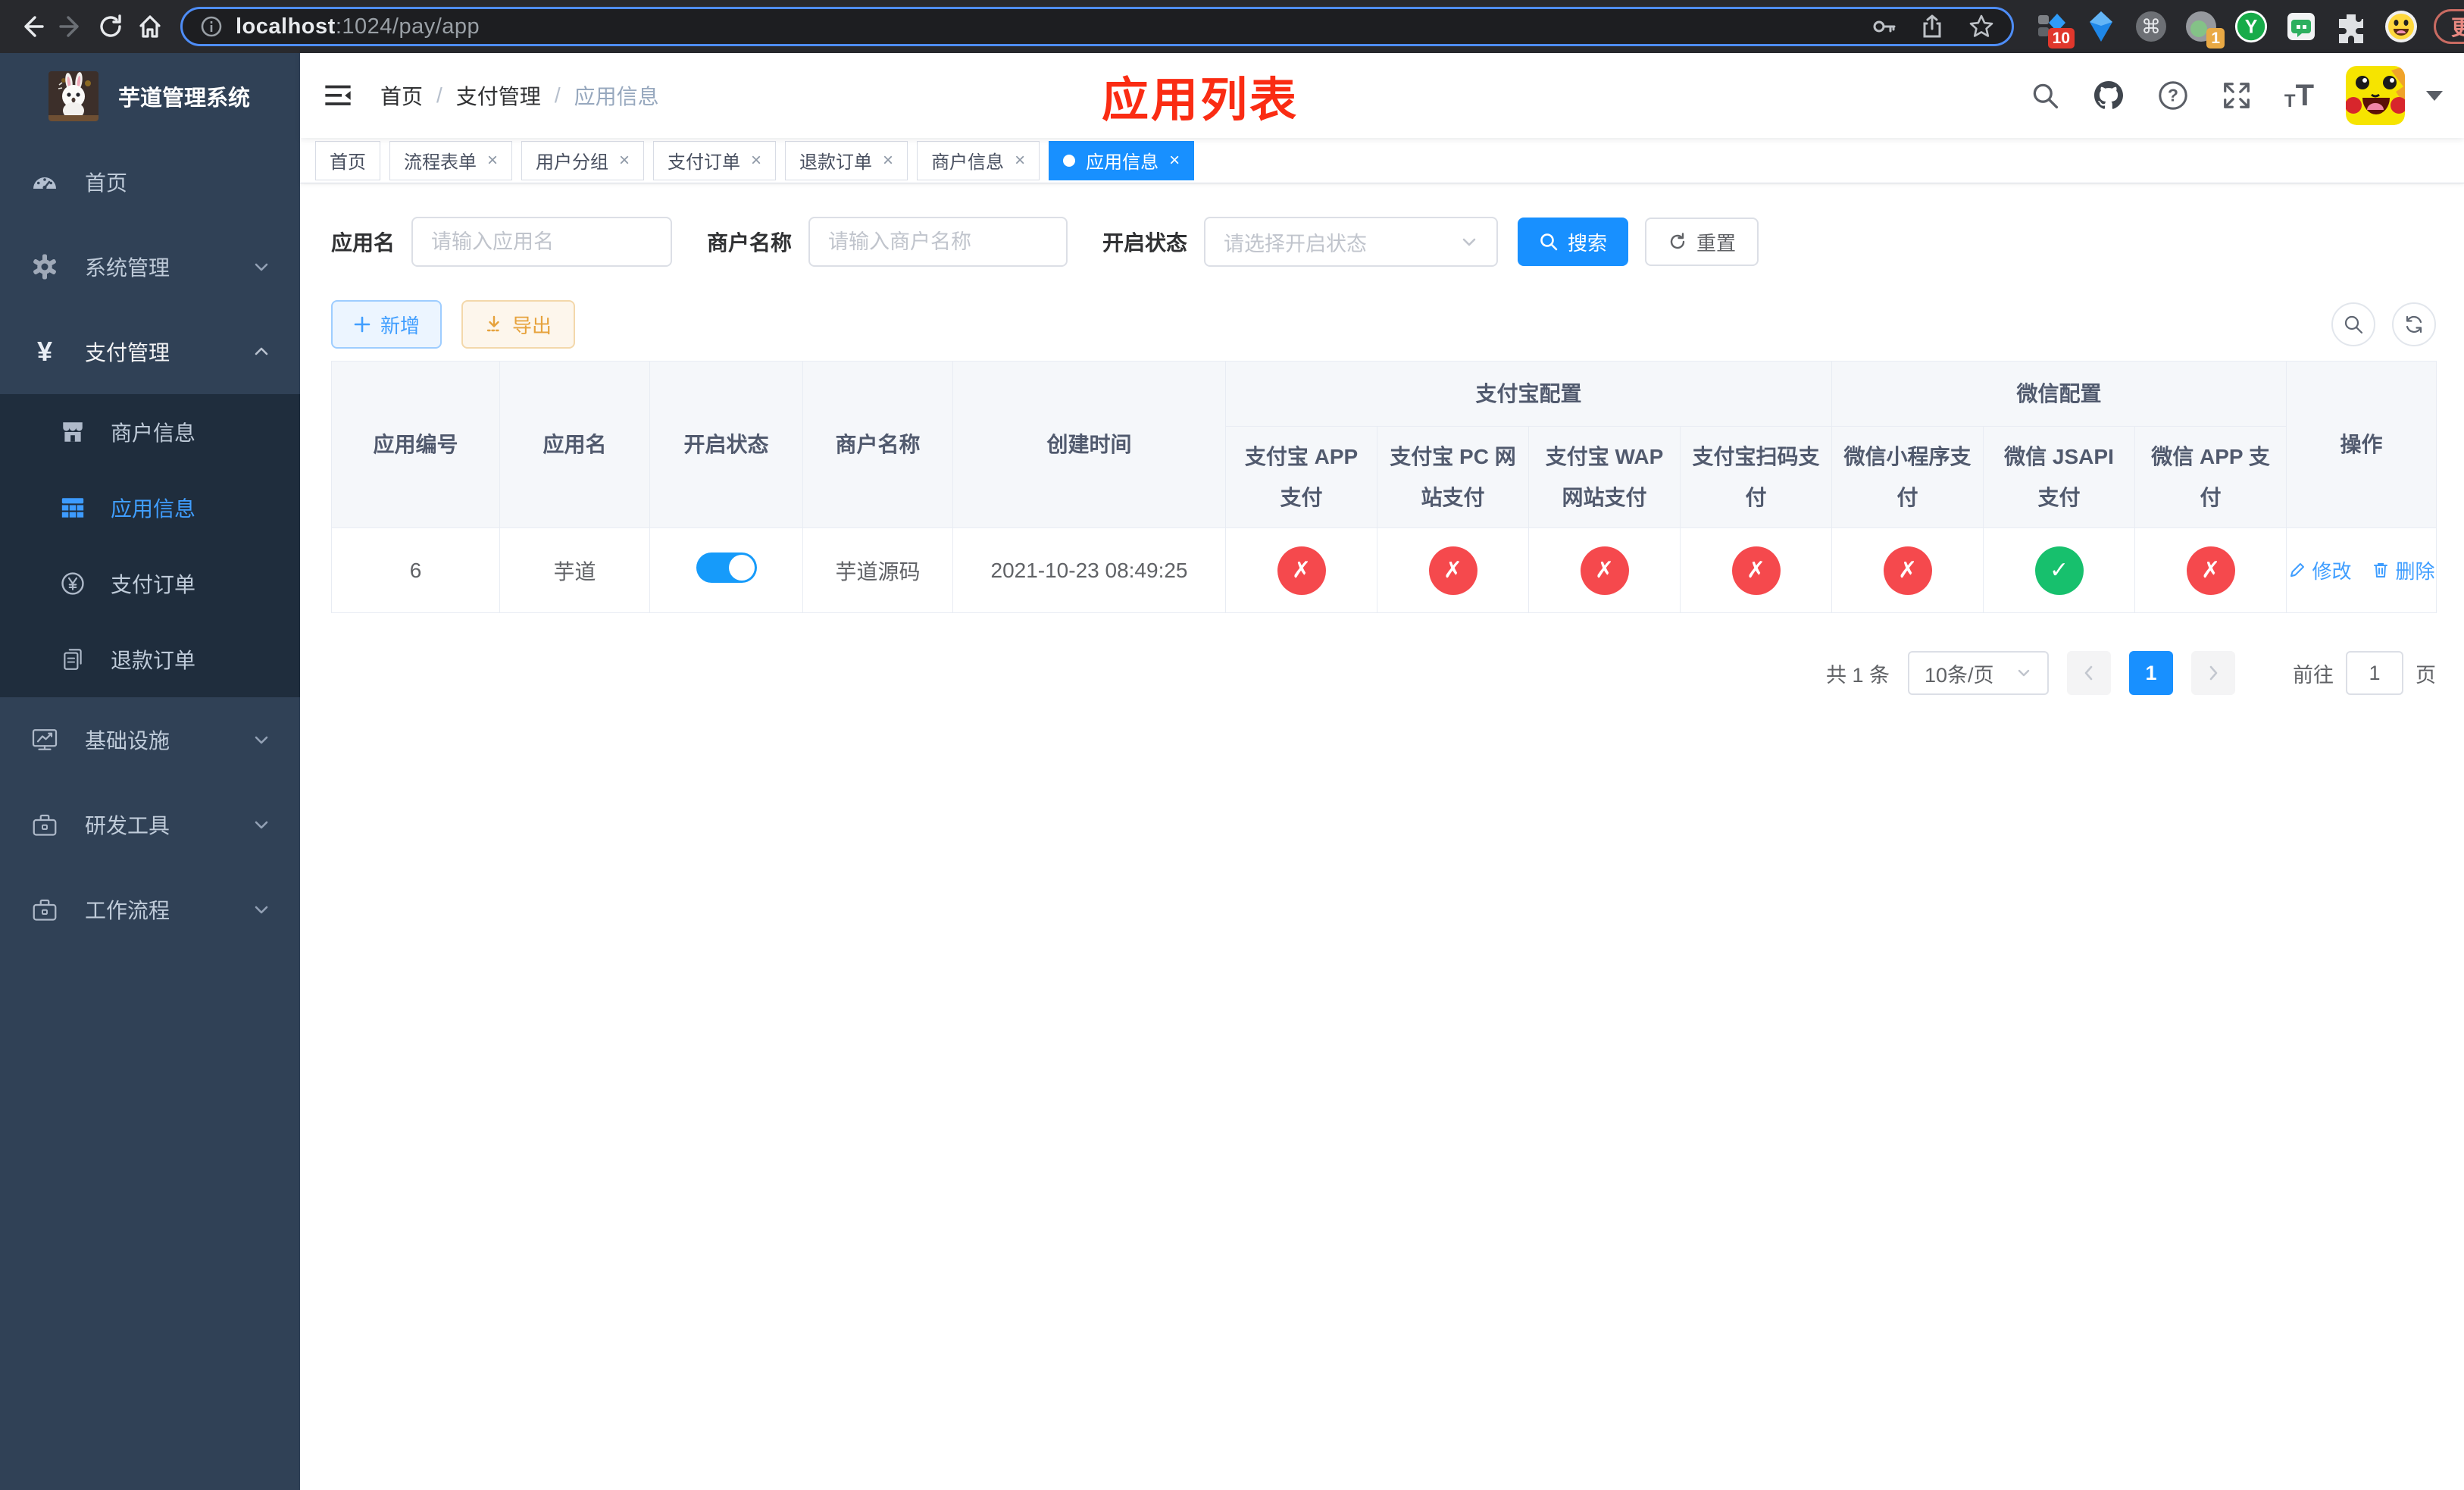 This screenshot has height=1490, width=2464. Describe the element at coordinates (2226, 29) in the screenshot. I see `extensions-area: 10 ⌘ 1 Y` at that location.